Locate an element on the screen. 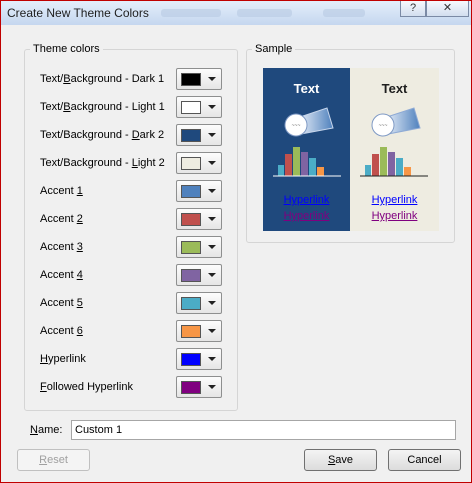 This screenshot has width=472, height=483. theme-color-label: Accent 6 is located at coordinates (61, 331).